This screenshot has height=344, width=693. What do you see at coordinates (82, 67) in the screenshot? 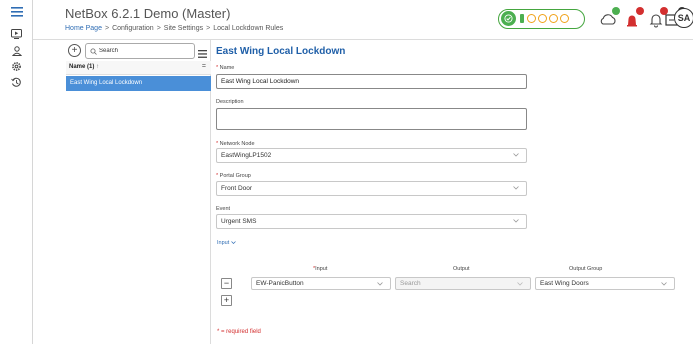
I see `column-header-label: Name (1)` at bounding box center [82, 67].